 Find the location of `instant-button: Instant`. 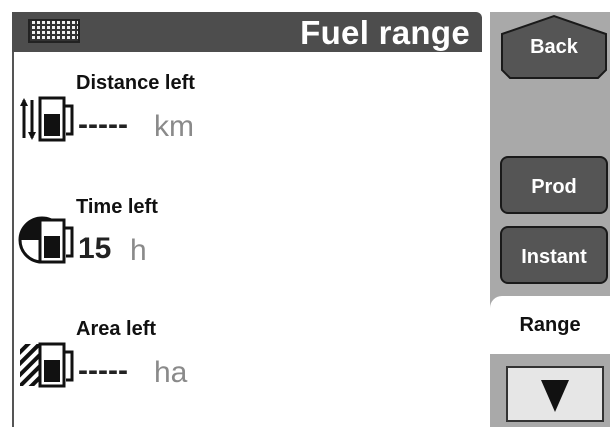

instant-button: Instant is located at coordinates (554, 255).